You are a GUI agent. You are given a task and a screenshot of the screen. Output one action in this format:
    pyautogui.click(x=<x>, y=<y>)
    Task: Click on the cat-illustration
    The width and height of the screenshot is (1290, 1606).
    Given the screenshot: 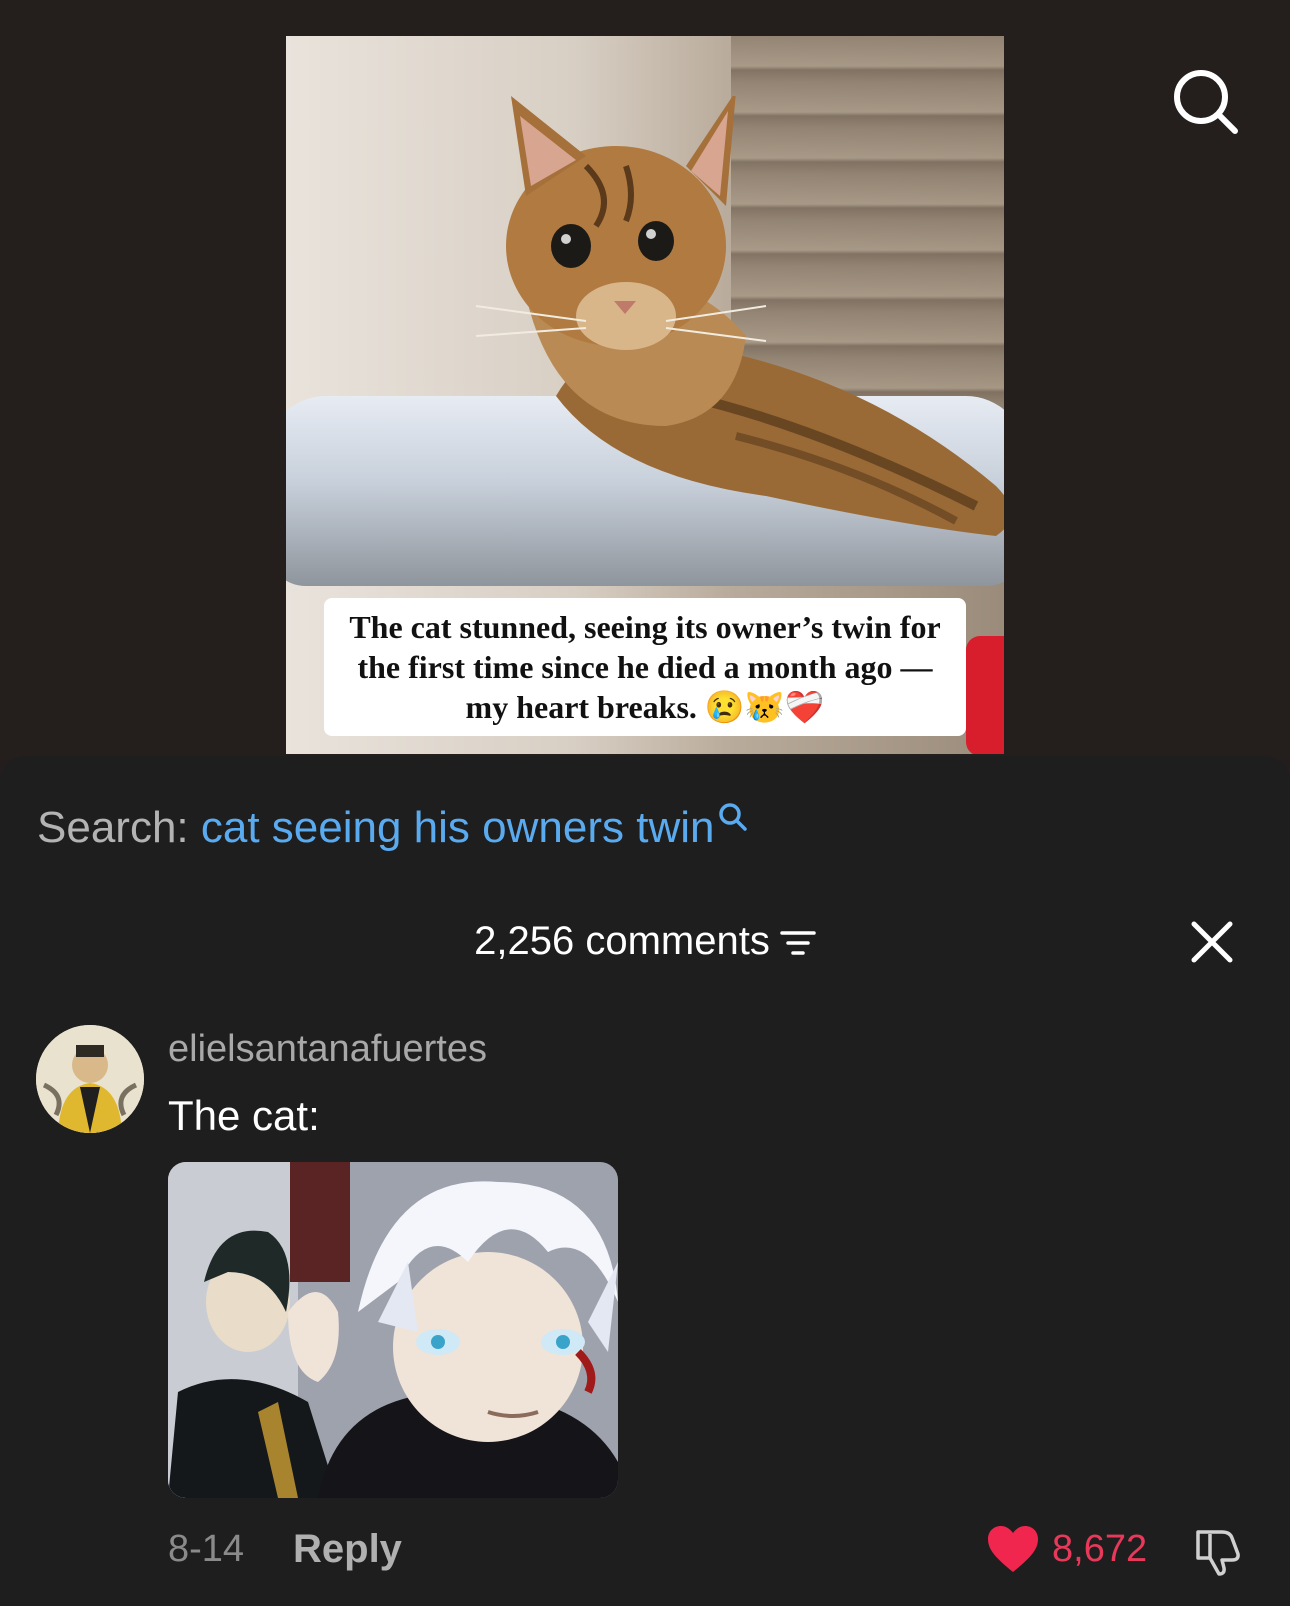 What is the action you would take?
    pyautogui.click(x=739, y=316)
    